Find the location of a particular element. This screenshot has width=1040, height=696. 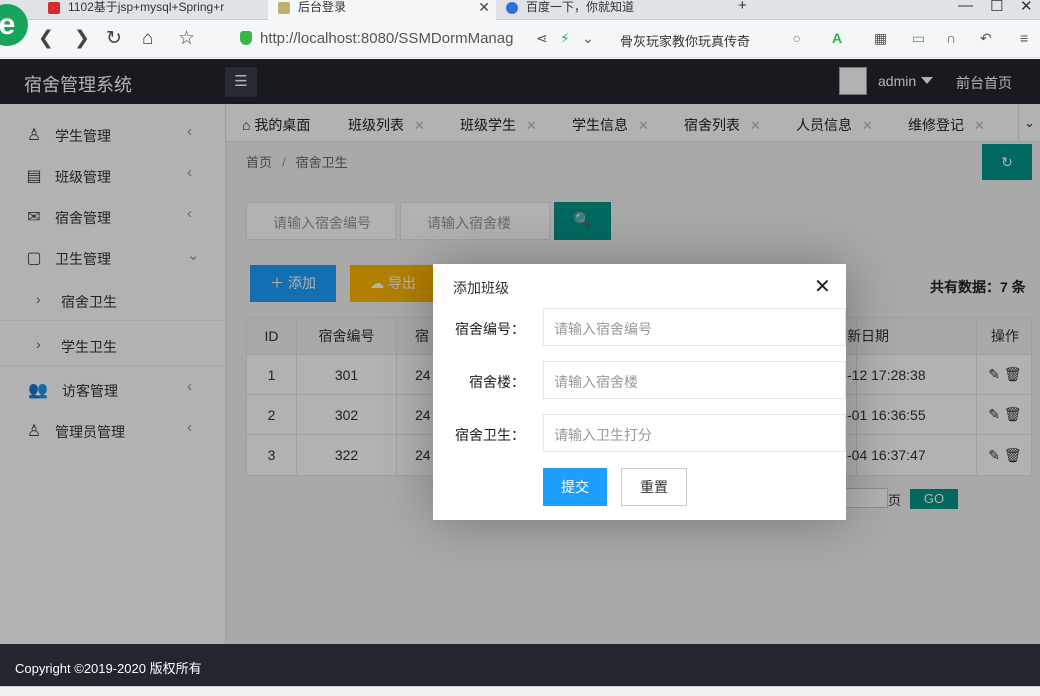

browser-tab-2: 后台登录 ✕ is located at coordinates (382, 10).